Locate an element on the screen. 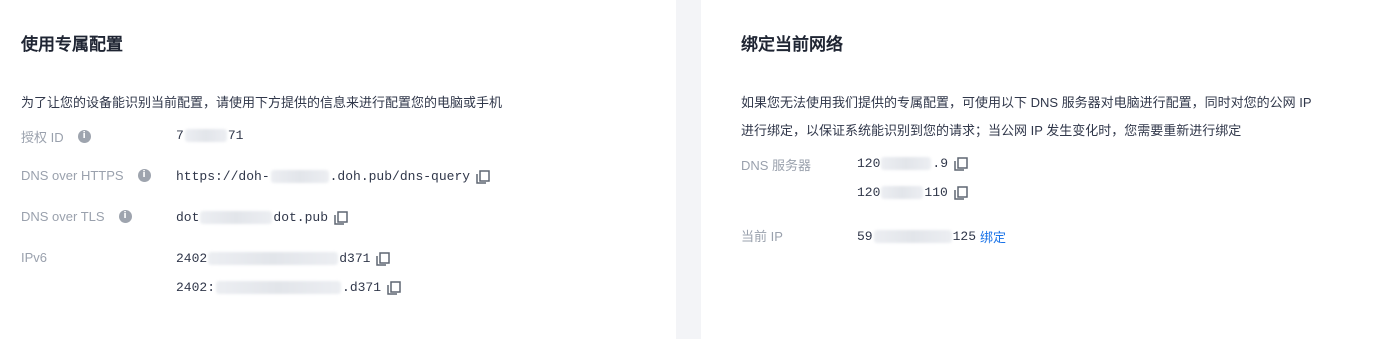 This screenshot has height=339, width=1388. auth-id-label: 授权 ID i is located at coordinates (56, 136).